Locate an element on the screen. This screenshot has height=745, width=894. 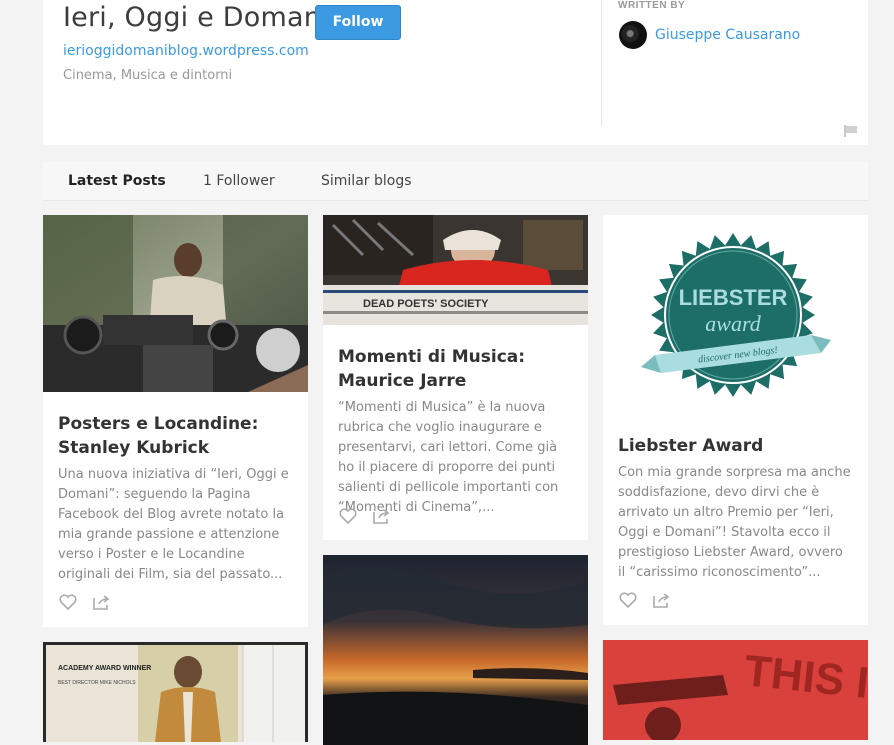
post-card-sunset is located at coordinates (455, 650).